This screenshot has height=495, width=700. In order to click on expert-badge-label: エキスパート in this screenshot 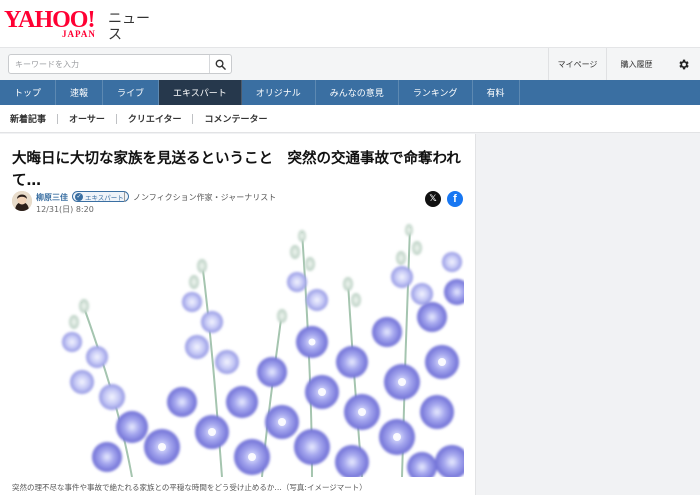, I will do `click(104, 197)`.